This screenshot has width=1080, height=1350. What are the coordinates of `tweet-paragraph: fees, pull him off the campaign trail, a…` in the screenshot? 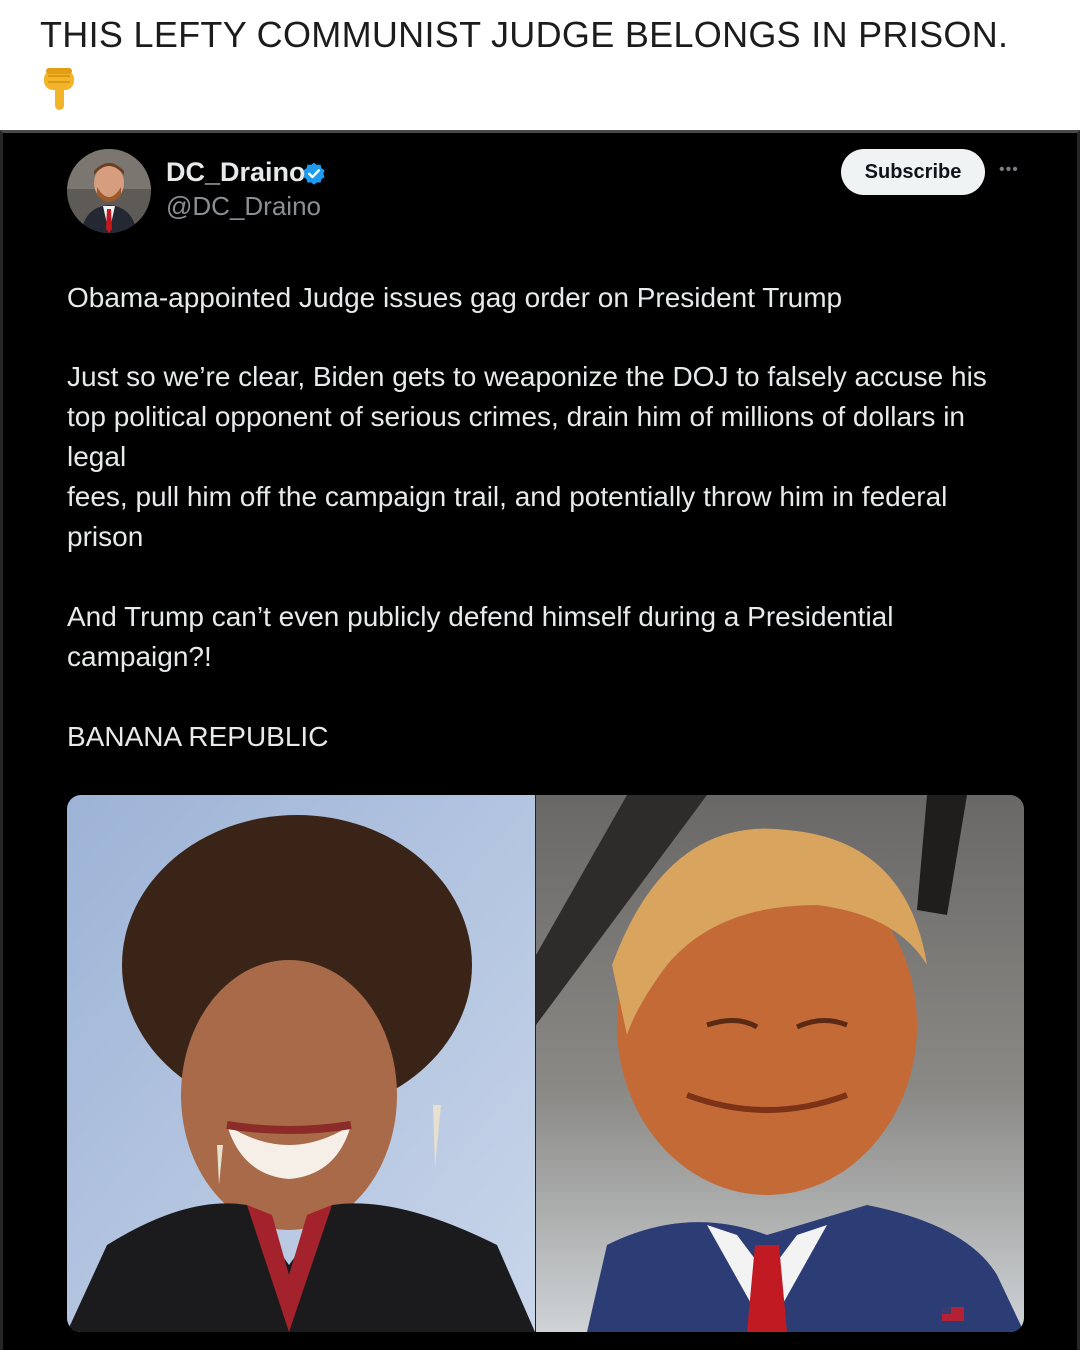 It's located at (507, 516).